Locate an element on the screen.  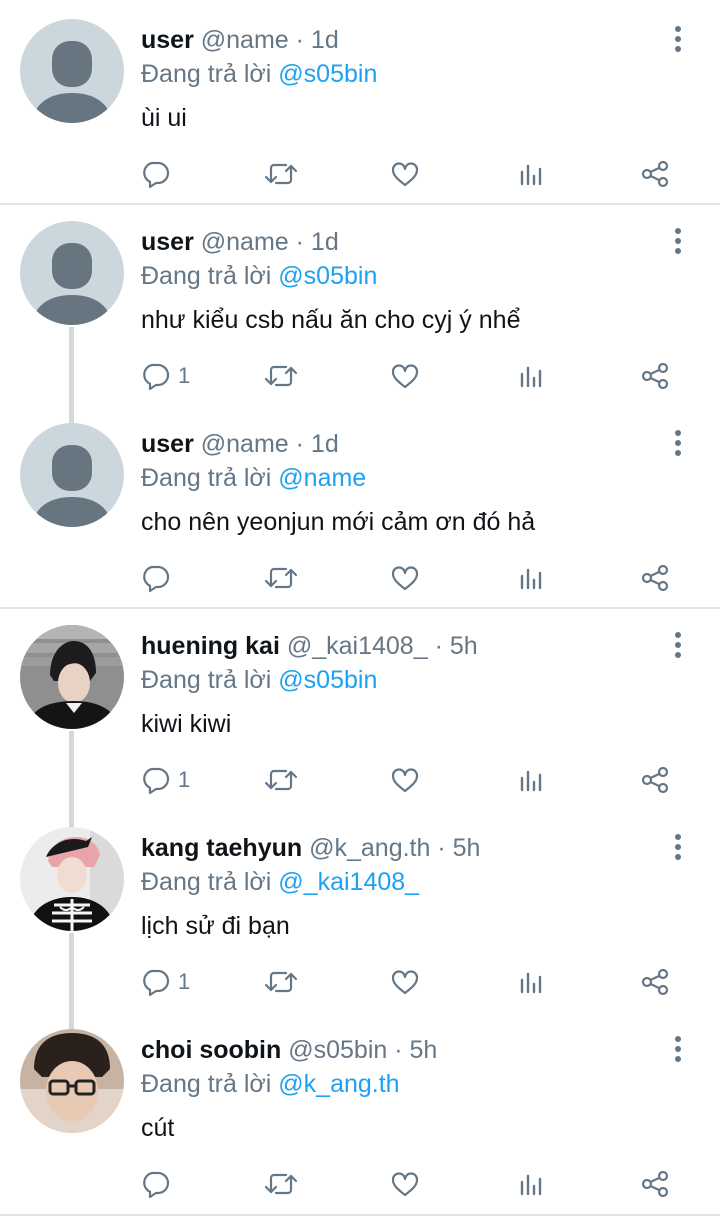
tweet-text: cút is located at coordinates (158, 1128).